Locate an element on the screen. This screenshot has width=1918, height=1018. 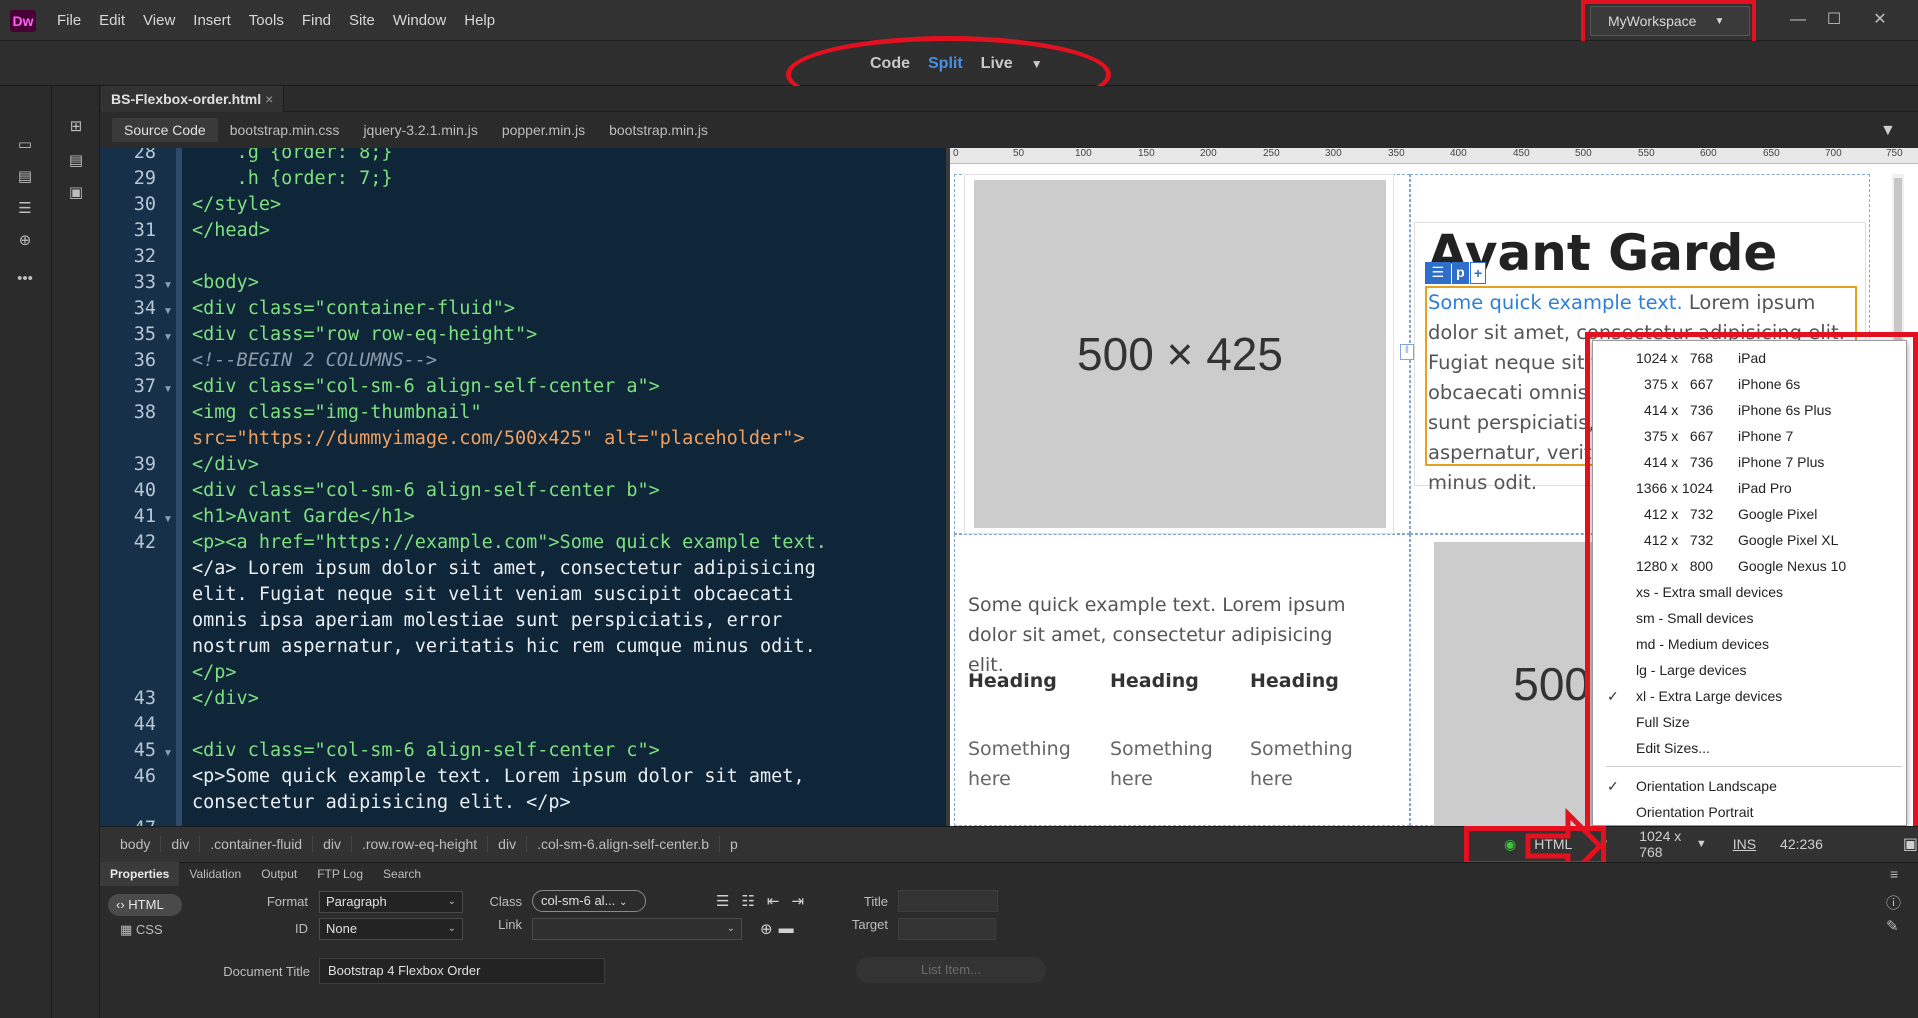
live-table-cell: Something here is located at coordinates (1301, 764).